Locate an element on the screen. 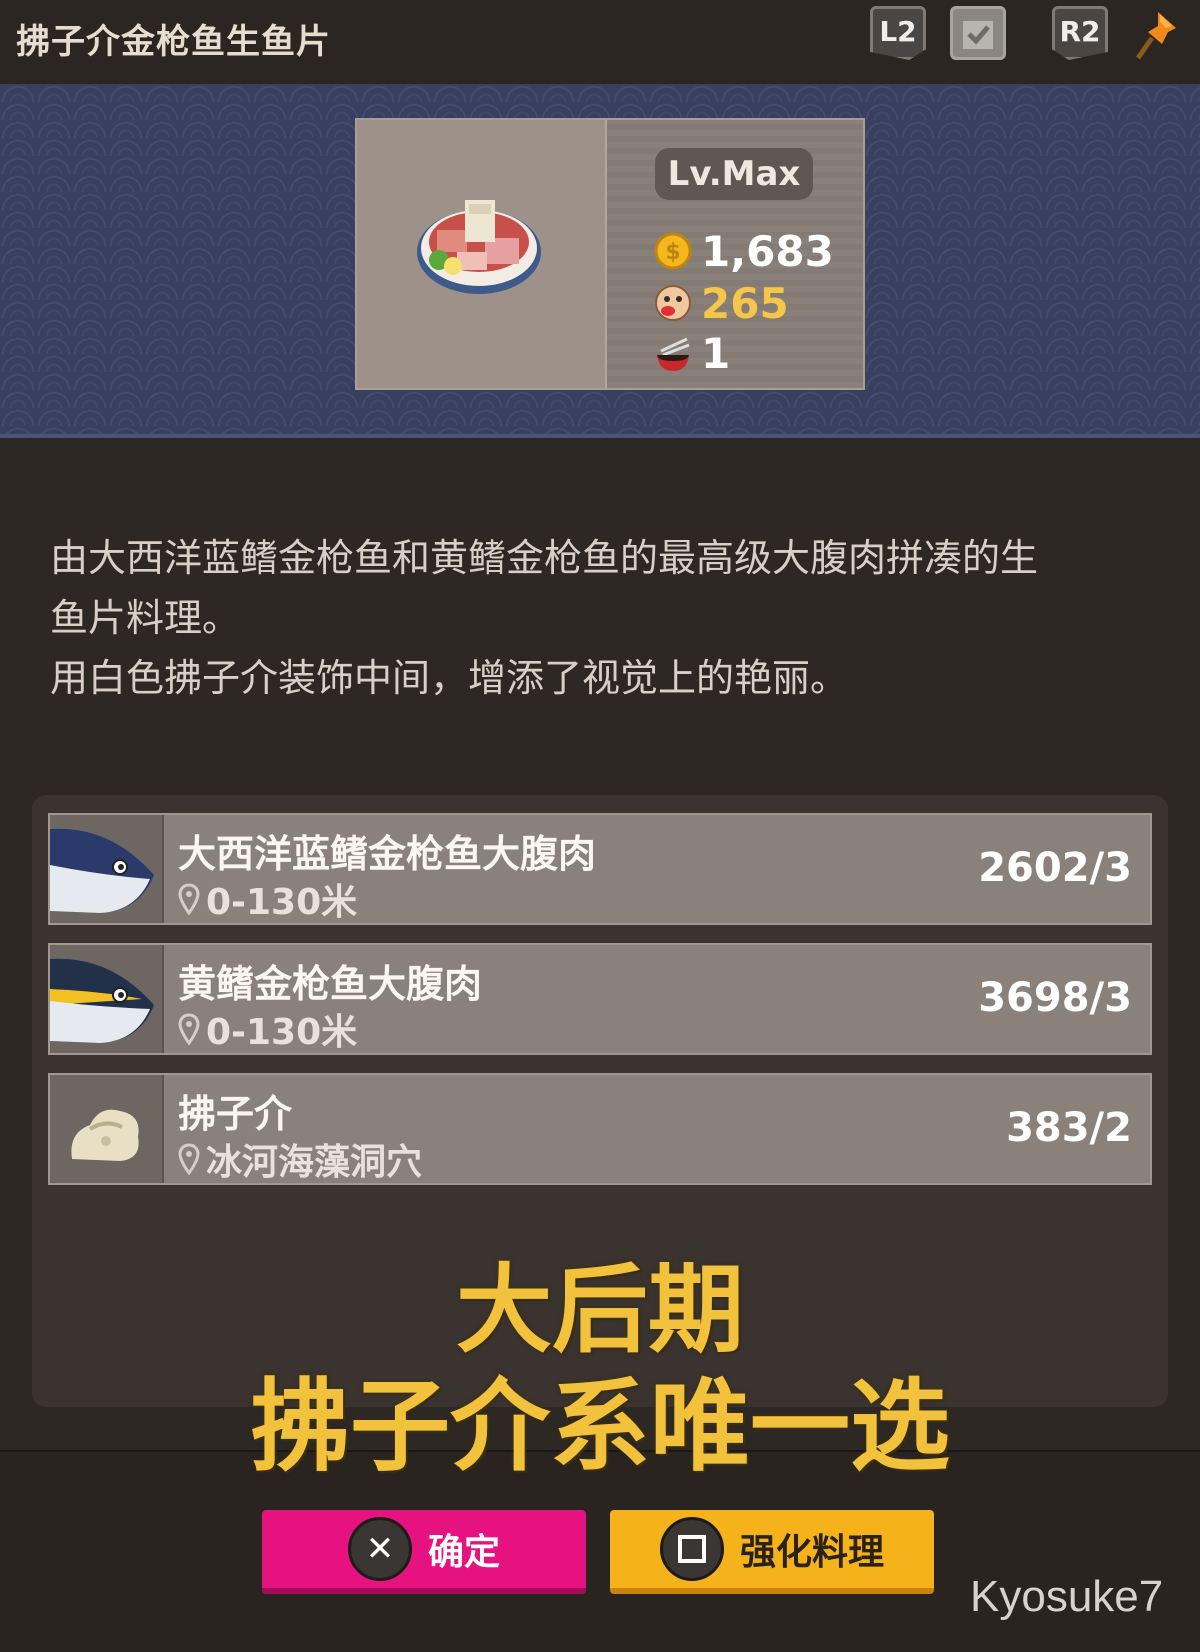 This screenshot has height=1652, width=1200. square-button-icon is located at coordinates (691, 1549).